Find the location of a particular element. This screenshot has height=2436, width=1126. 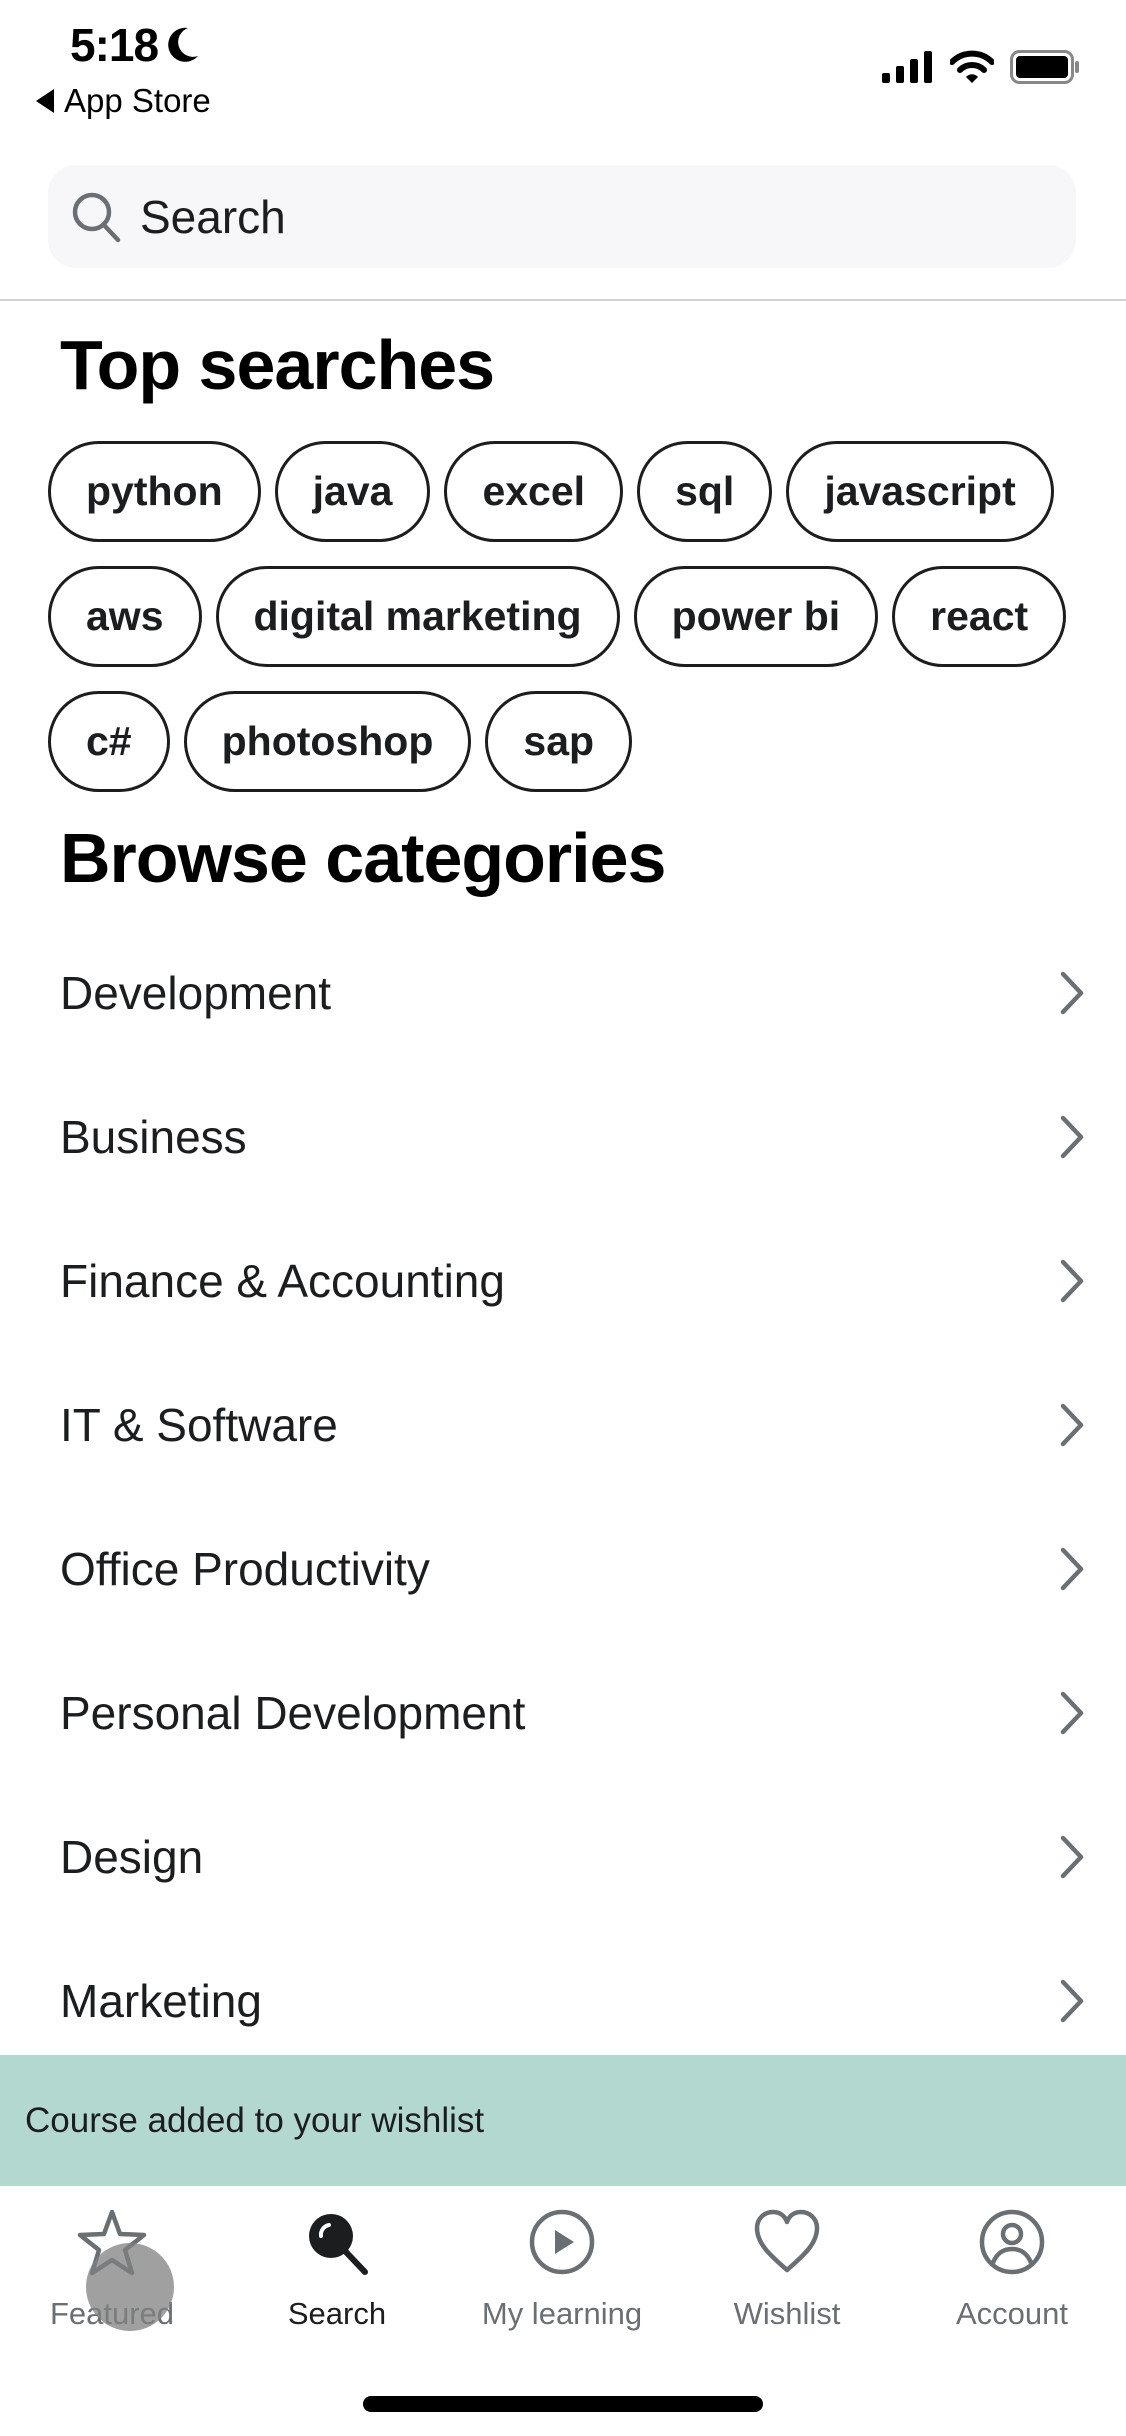

tab-label: Account is located at coordinates (1011, 2313).